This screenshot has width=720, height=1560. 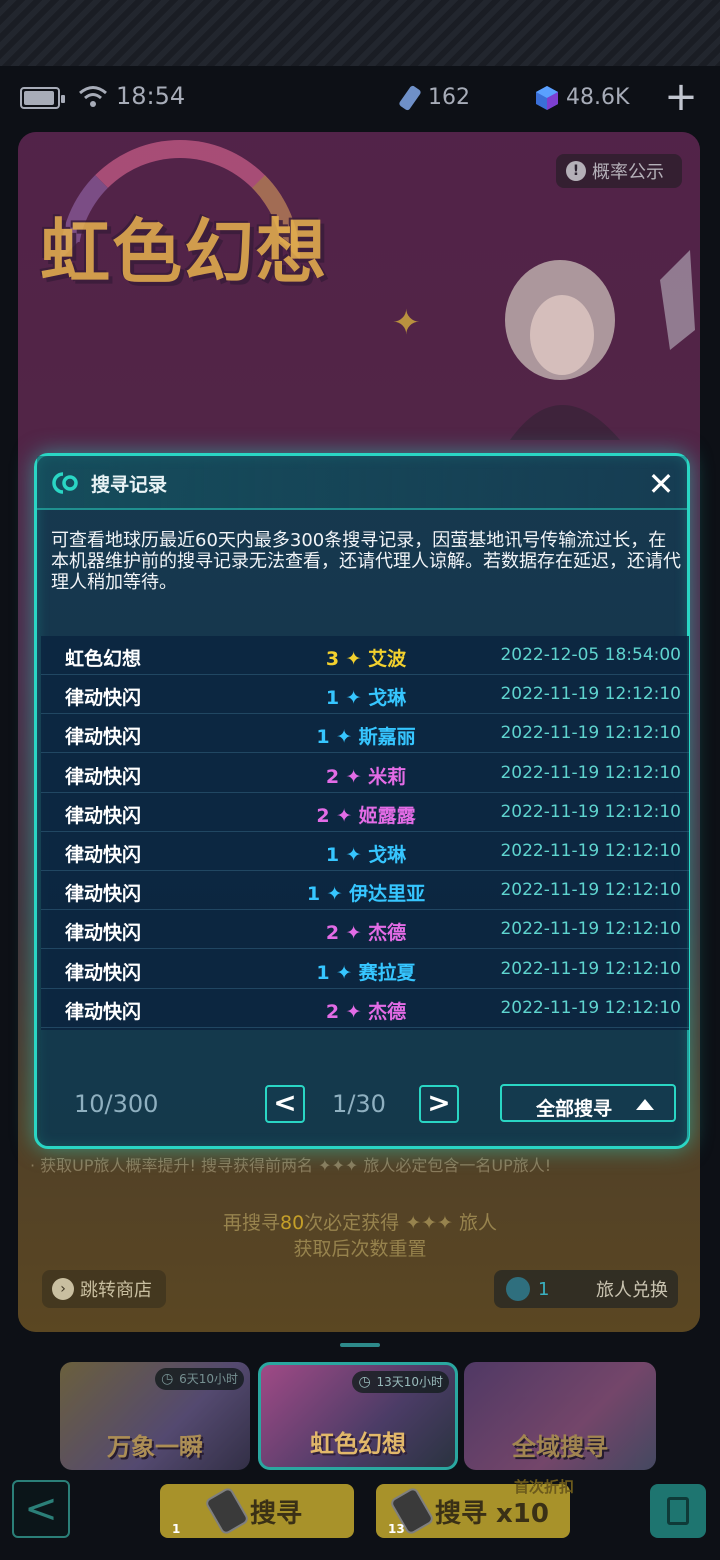 I want to click on record-result: 3 ✦ 艾波, so click(x=366, y=659).